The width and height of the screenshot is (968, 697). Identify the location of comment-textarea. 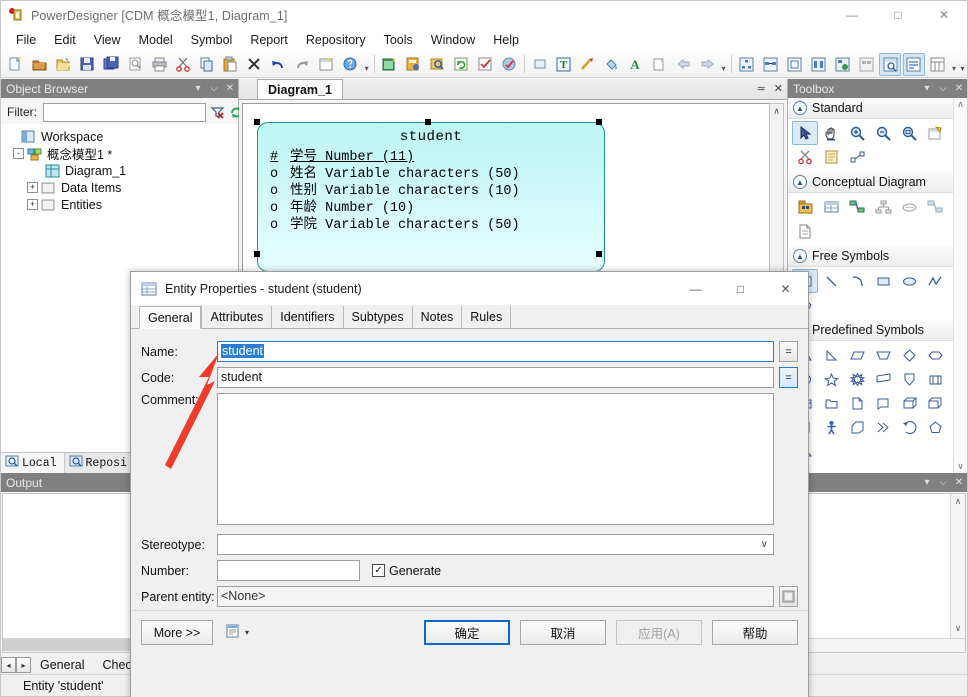
(495, 459).